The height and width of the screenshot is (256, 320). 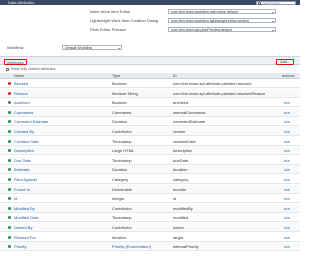 I want to click on editor-select: com.ibm.team.workitem.web.inline.default, so click(x=222, y=11).